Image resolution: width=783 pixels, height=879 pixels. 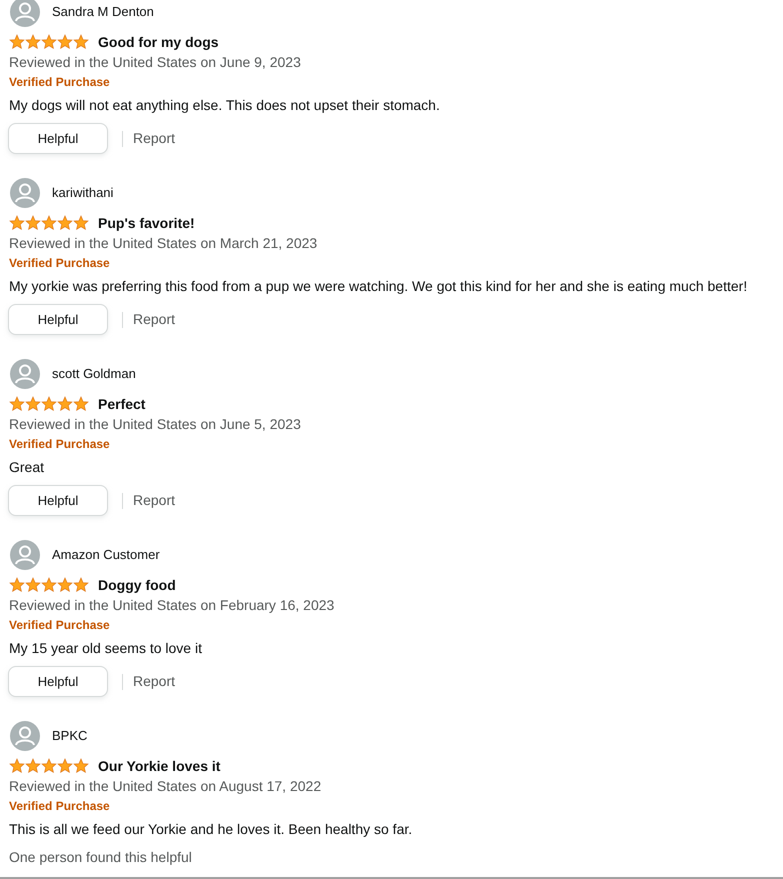 I want to click on reviewer-name: Sandra M Denton, so click(x=103, y=12).